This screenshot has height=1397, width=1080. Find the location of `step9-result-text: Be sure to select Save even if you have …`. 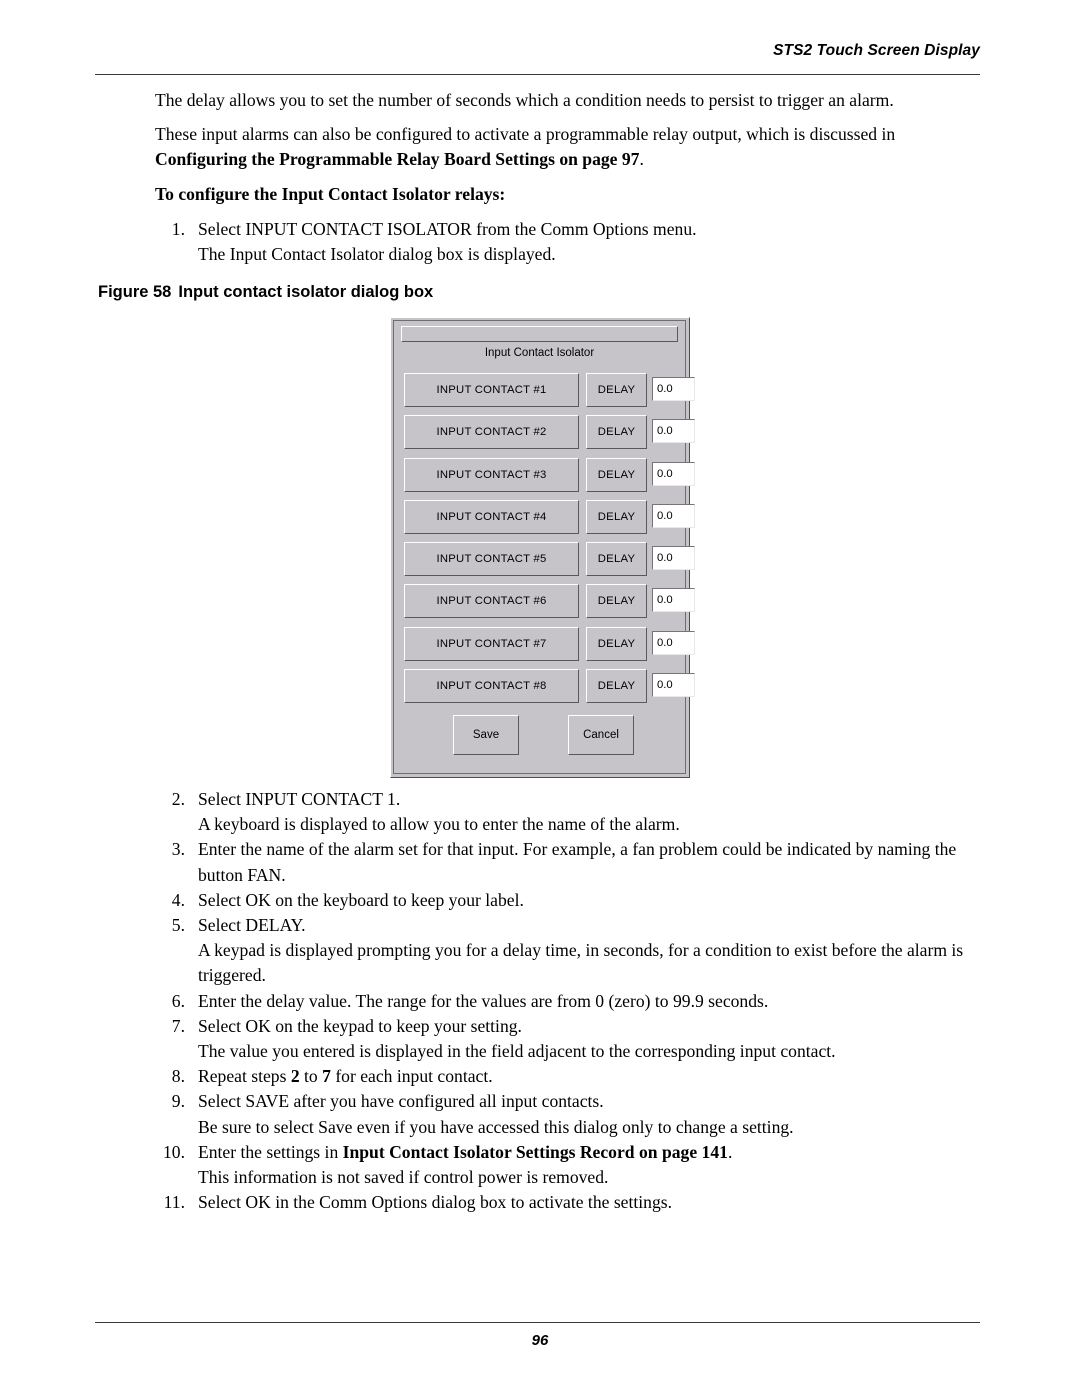

step9-result-text: Be sure to select Save even if you have … is located at coordinates (496, 1126).